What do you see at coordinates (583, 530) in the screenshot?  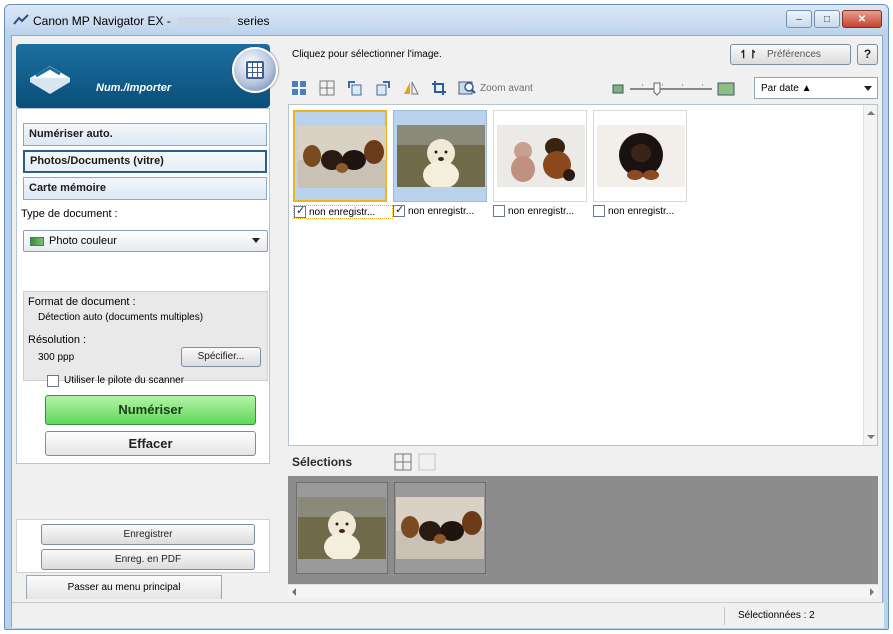 I see `selections-strip` at bounding box center [583, 530].